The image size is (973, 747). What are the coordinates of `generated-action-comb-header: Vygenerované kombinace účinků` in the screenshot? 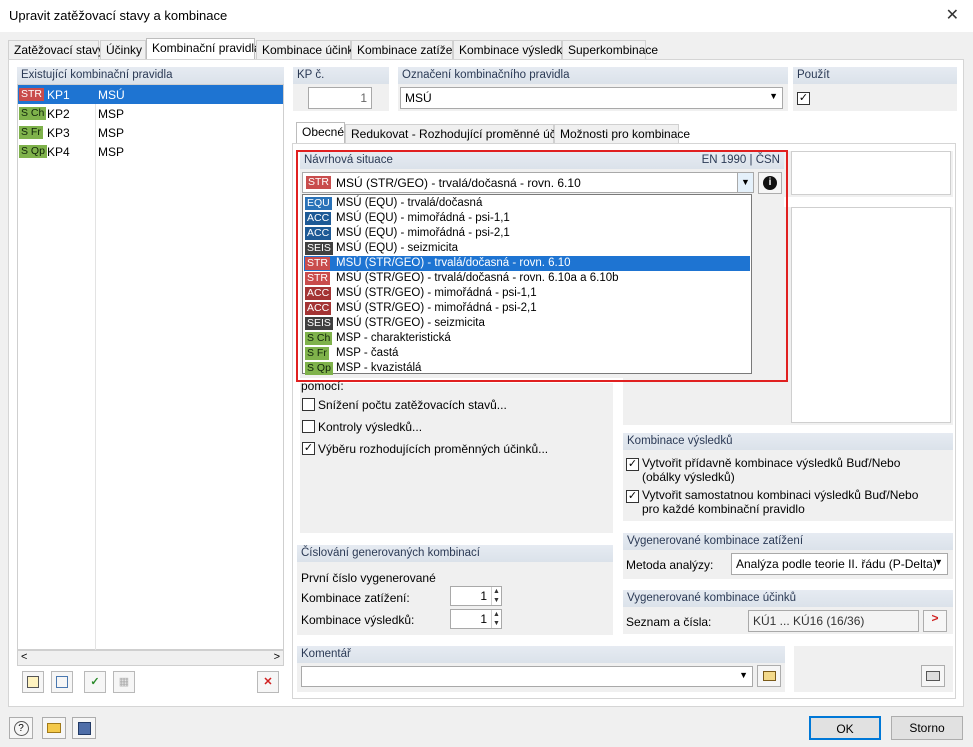 It's located at (788, 598).